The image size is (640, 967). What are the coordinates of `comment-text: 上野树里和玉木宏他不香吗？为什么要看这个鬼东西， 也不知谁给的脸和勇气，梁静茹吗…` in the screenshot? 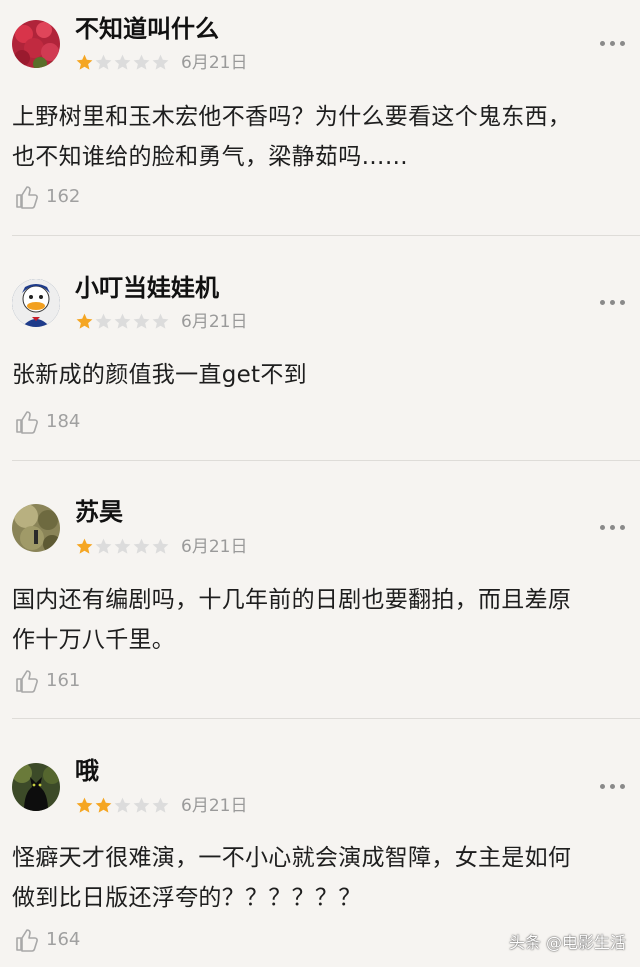 It's located at (320, 137).